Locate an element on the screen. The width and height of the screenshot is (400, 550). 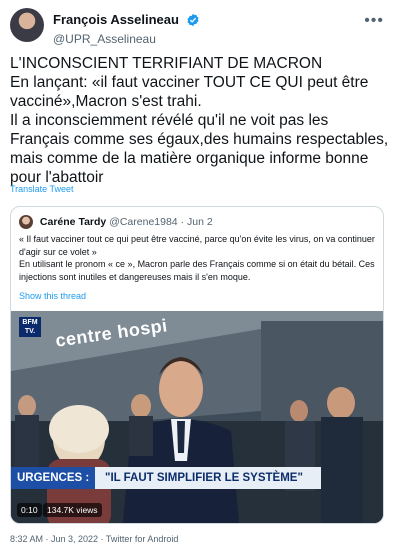
translate-tweet-link: Translate Tweet is located at coordinates (42, 189).